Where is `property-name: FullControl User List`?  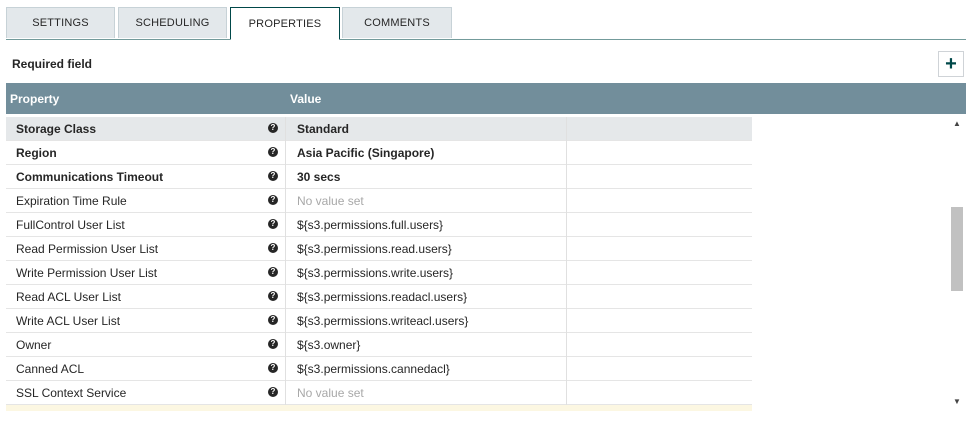
property-name: FullControl User List is located at coordinates (70, 225).